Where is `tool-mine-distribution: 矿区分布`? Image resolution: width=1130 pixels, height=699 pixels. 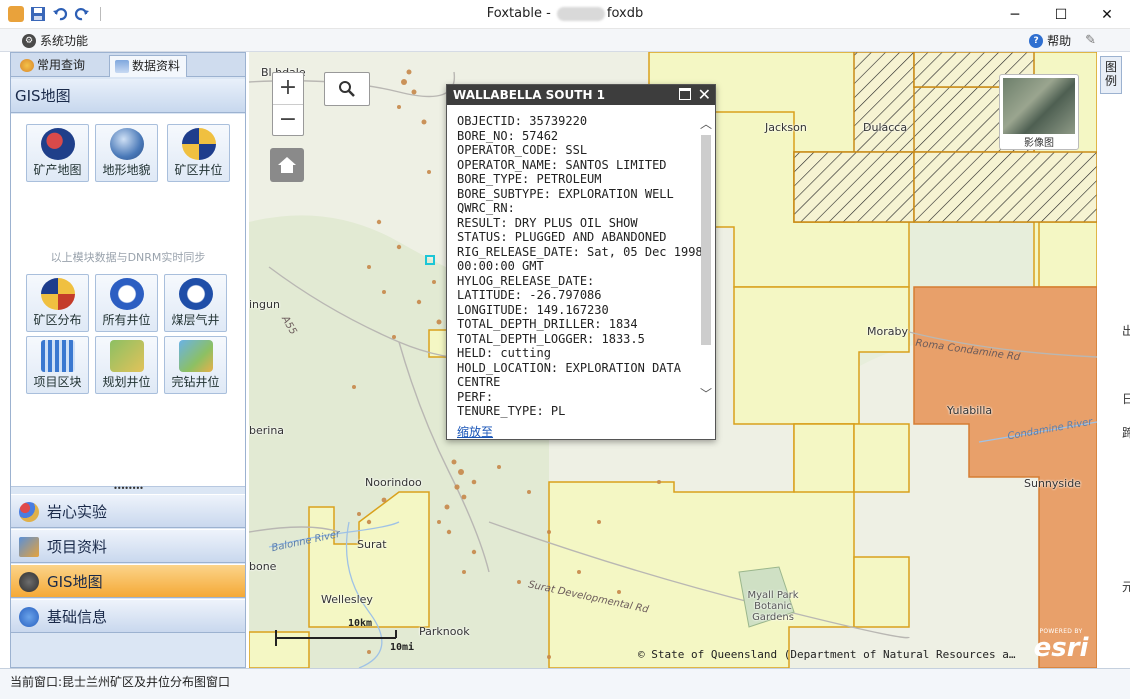
tool-mine-distribution: 矿区分布 is located at coordinates (57, 303).